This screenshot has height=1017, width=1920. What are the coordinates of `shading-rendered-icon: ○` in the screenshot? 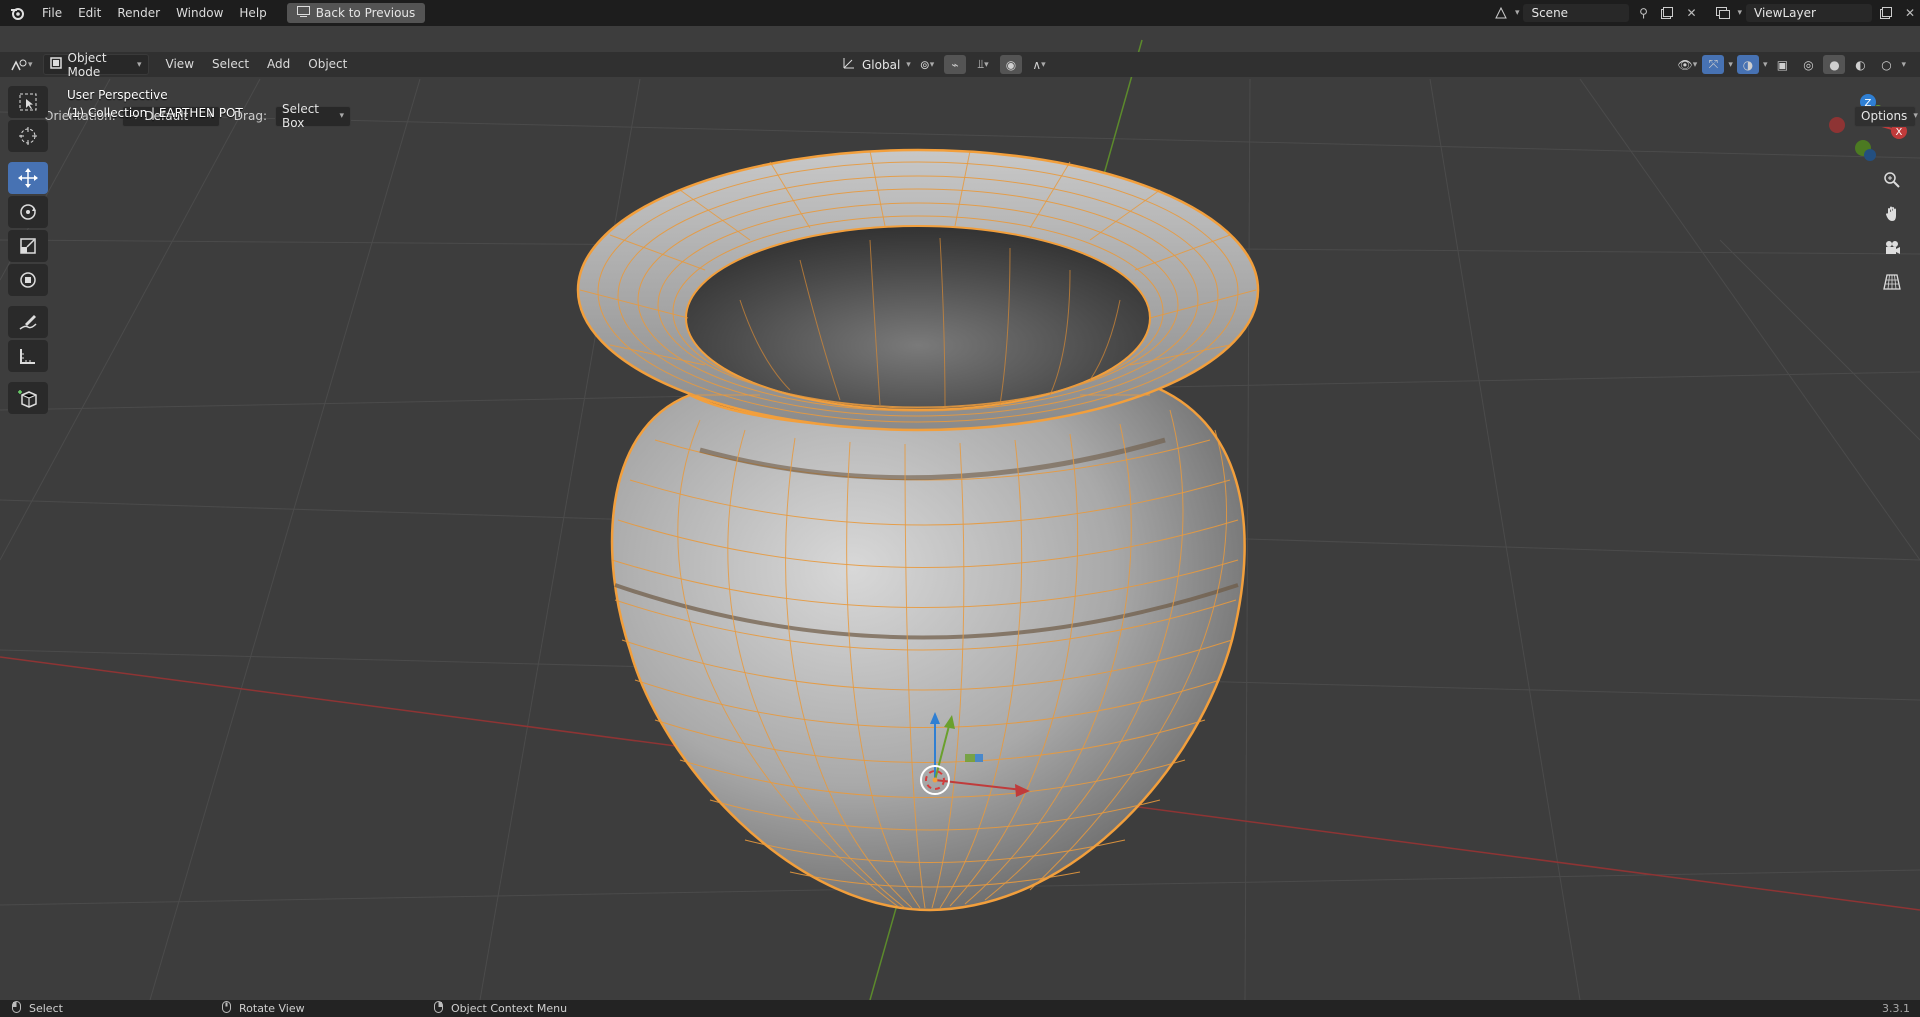 It's located at (1886, 64).